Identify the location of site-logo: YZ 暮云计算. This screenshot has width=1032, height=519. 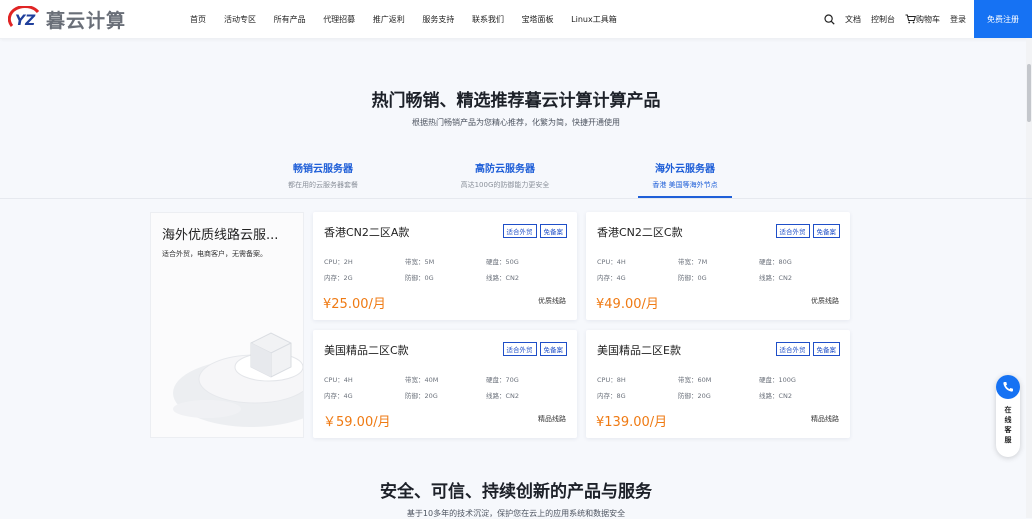
(67, 18).